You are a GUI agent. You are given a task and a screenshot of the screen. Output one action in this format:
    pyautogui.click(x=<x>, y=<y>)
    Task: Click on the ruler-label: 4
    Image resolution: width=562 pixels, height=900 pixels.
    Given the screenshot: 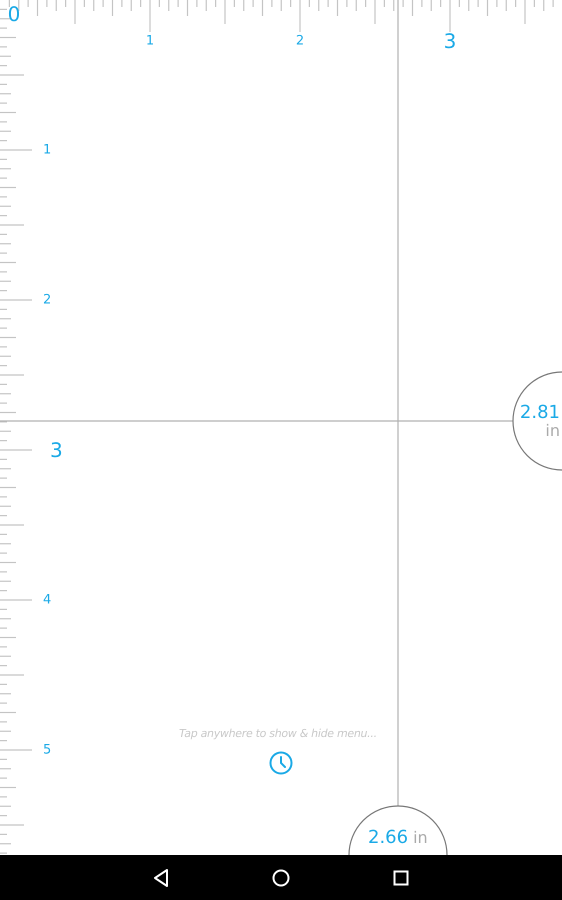 What is the action you would take?
    pyautogui.click(x=47, y=600)
    